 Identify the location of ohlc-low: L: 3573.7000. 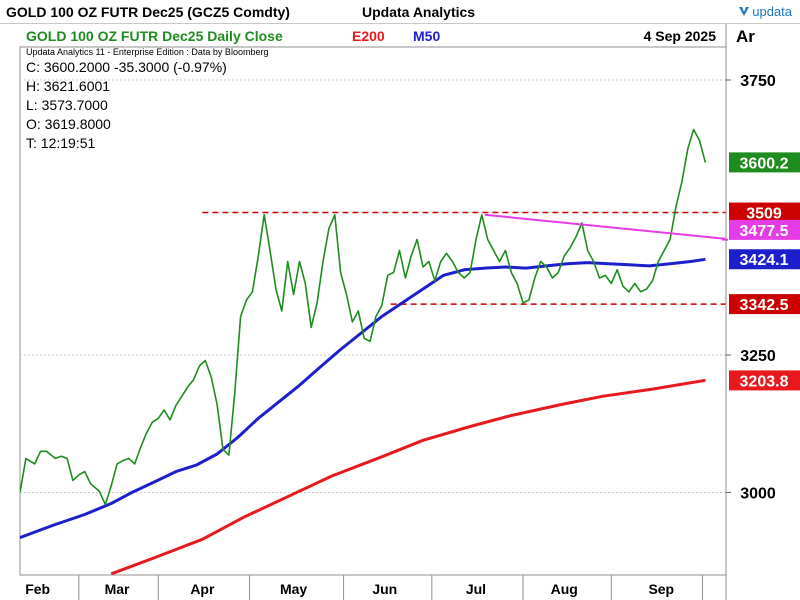
(67, 105).